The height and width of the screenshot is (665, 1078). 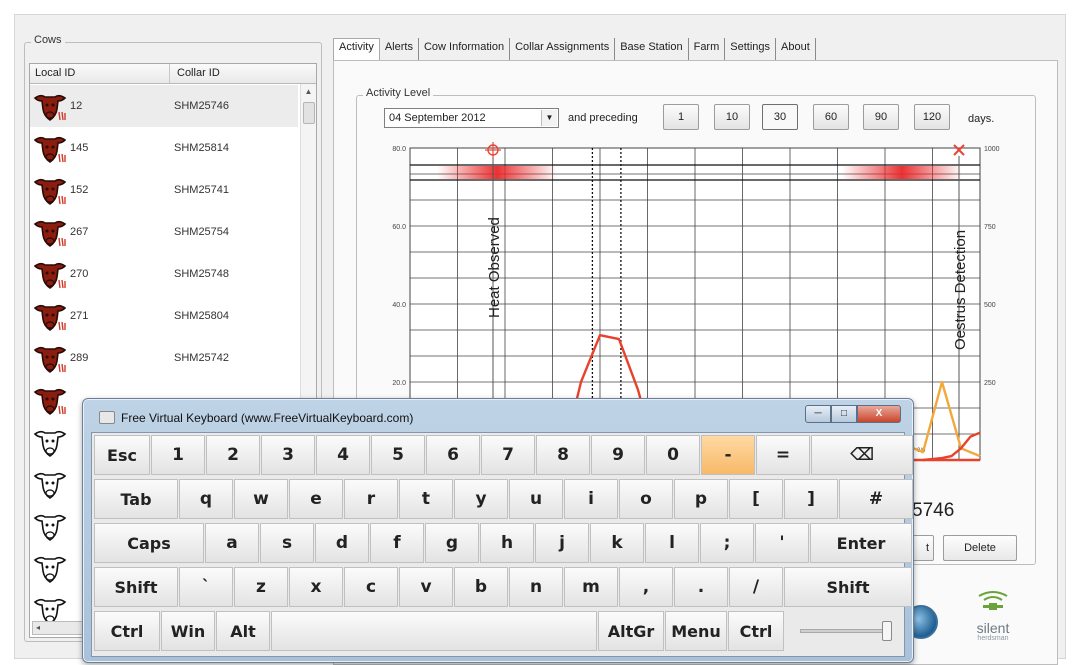 I want to click on key-;: ;, so click(x=727, y=543).